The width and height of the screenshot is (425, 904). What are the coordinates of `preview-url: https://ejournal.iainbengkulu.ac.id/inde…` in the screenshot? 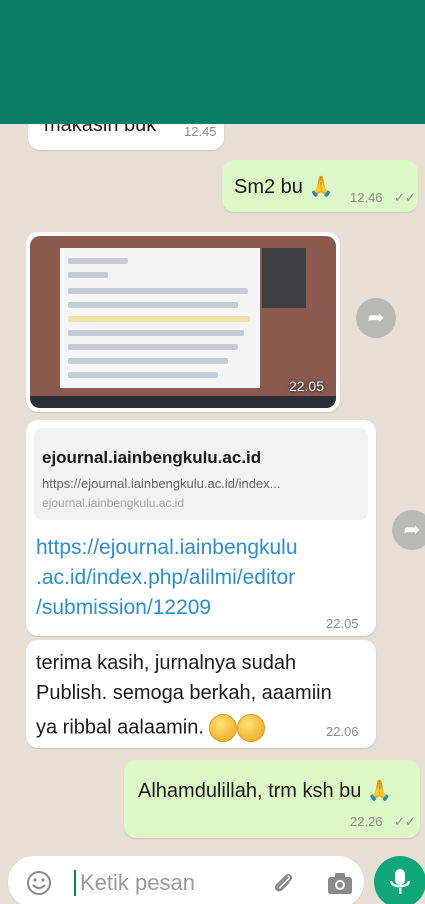 It's located at (161, 483).